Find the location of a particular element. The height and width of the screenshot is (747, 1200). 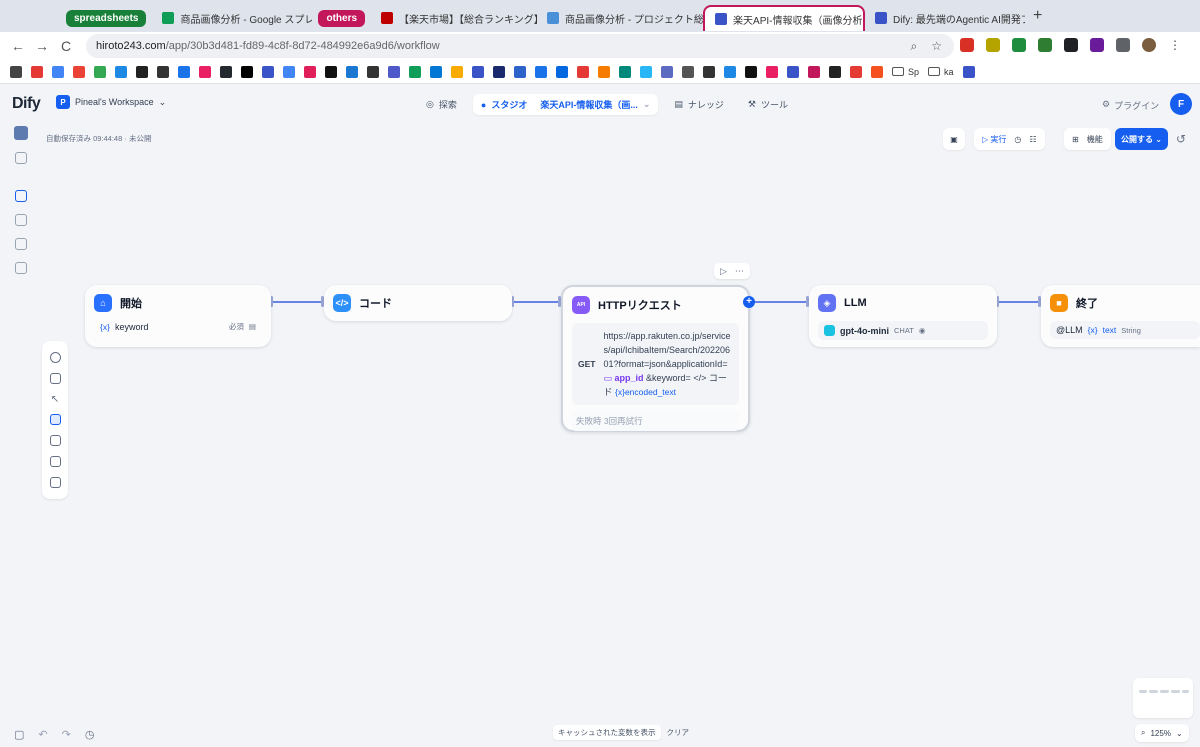

forward-icon: → is located at coordinates (42, 46).